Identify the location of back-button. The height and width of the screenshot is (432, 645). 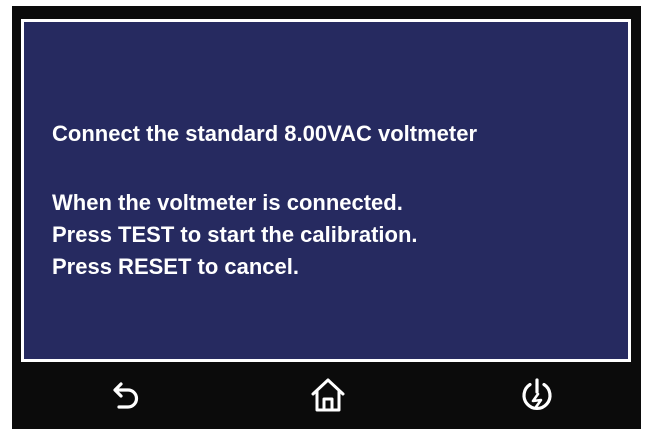
(128, 395).